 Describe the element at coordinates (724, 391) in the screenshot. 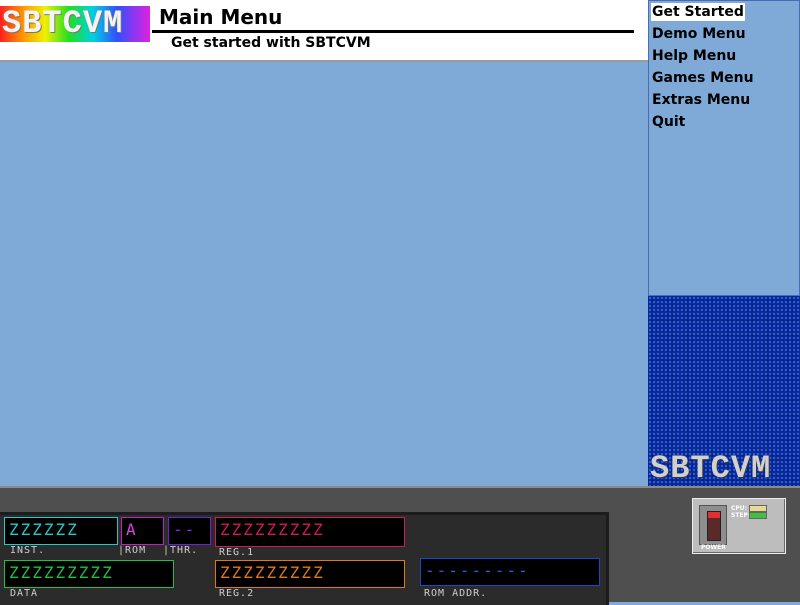

I see `brand-panel: SBTCVM` at that location.